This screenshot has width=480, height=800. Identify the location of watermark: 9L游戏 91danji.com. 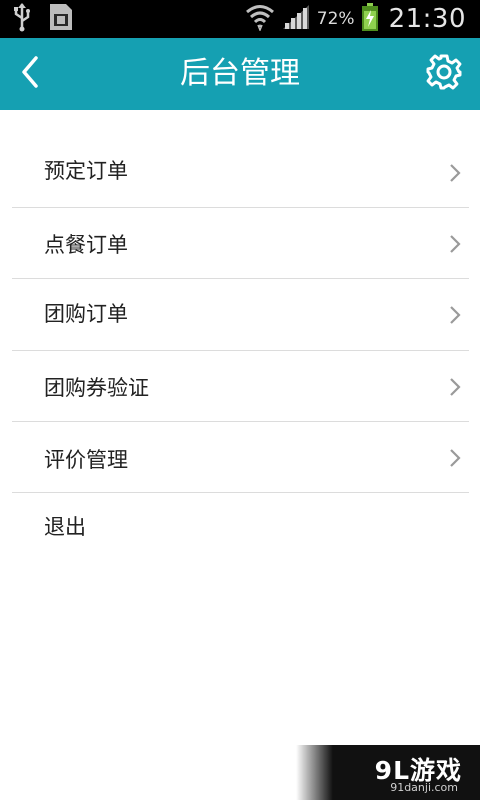
(388, 772).